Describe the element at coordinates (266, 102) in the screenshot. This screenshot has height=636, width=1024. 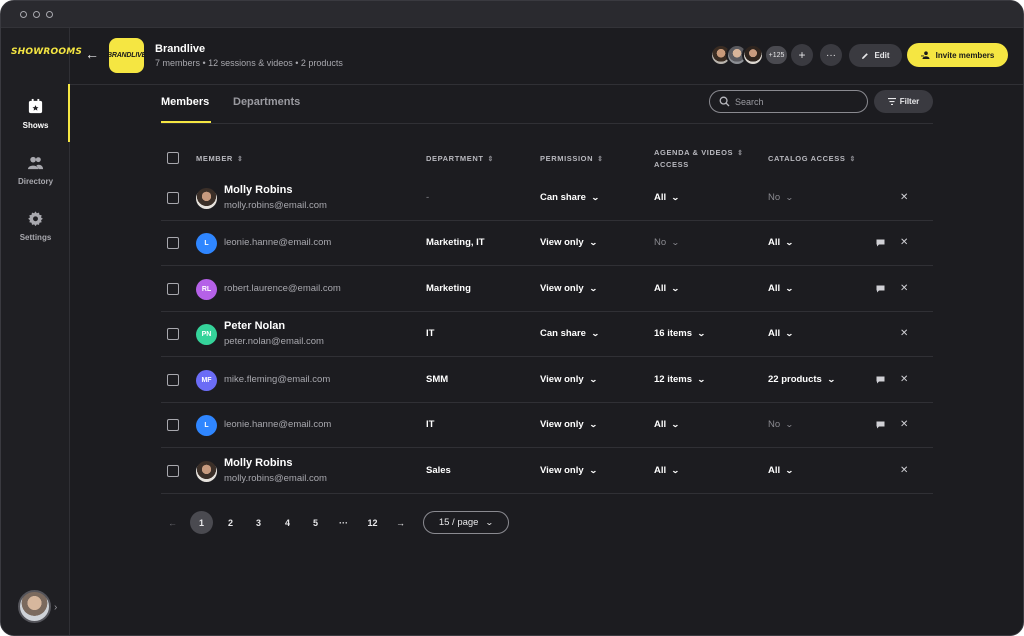
I see `tab-departments: Departments` at that location.